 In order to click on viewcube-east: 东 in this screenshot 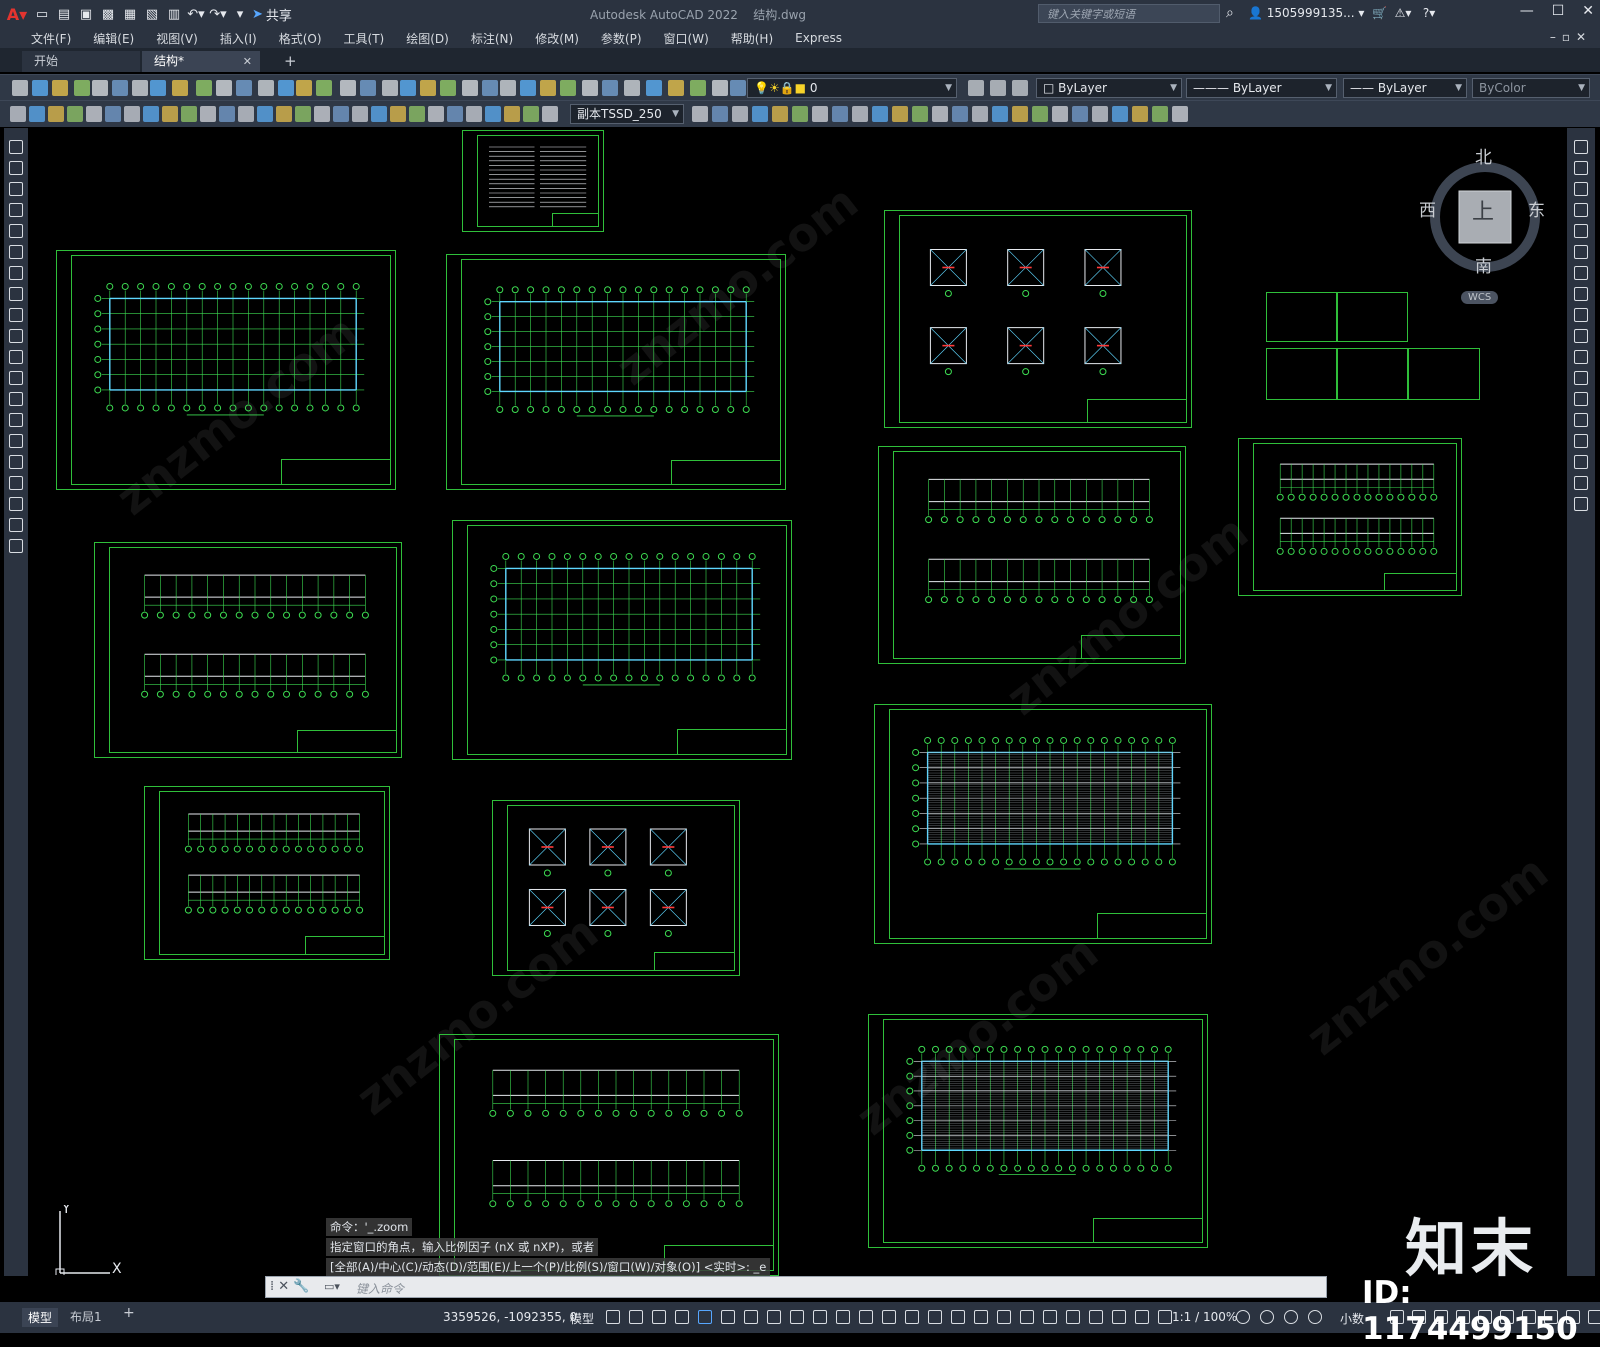, I will do `click(1536, 208)`.